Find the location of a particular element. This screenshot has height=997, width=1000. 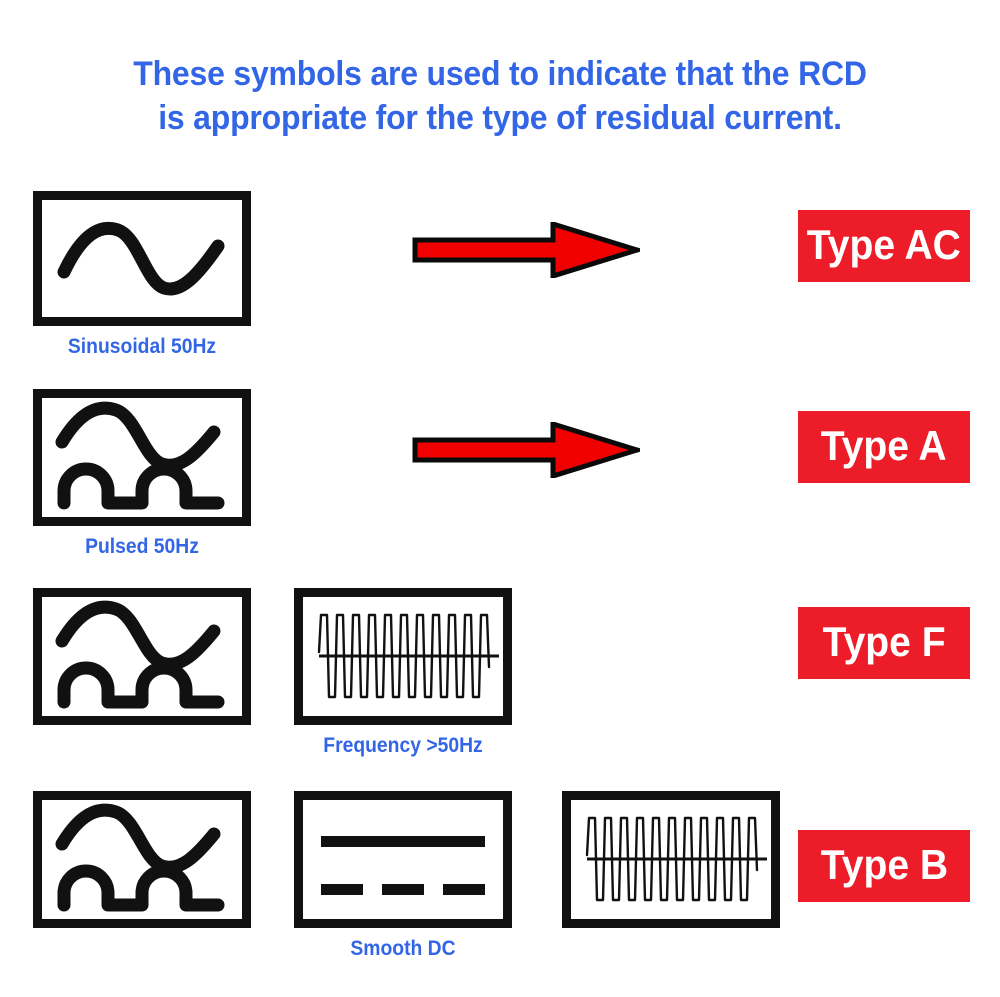

symbol-box-sinusoidal is located at coordinates (142, 258).